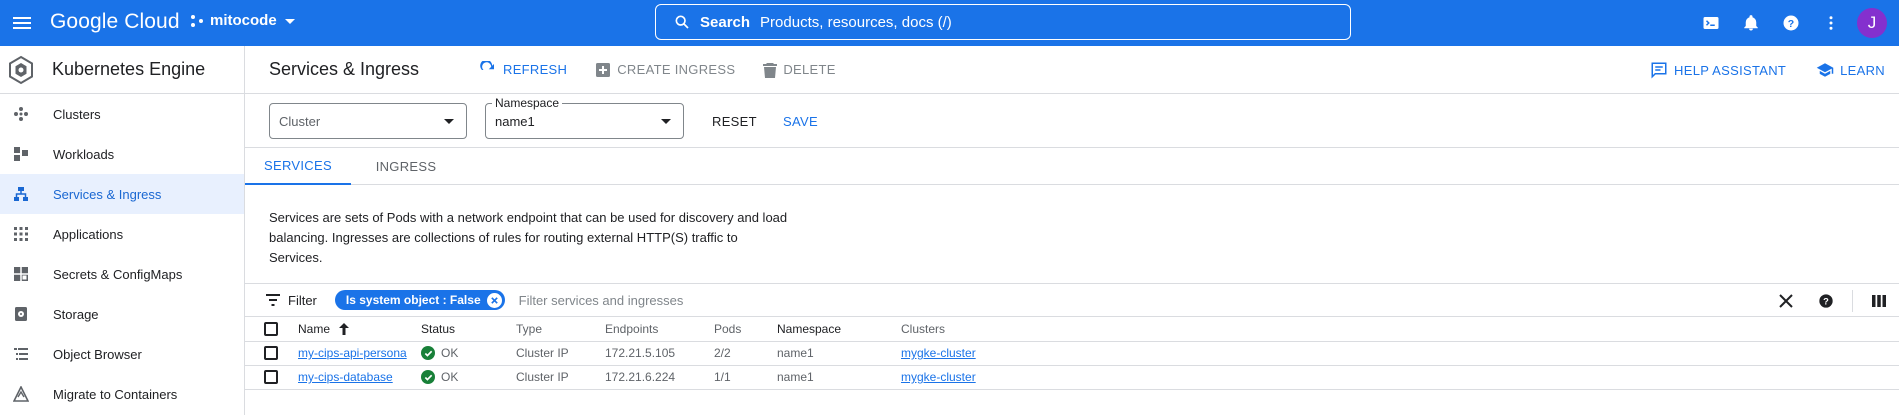 The height and width of the screenshot is (415, 1899). I want to click on create-ingress-button: CREATE INGRESS, so click(665, 70).